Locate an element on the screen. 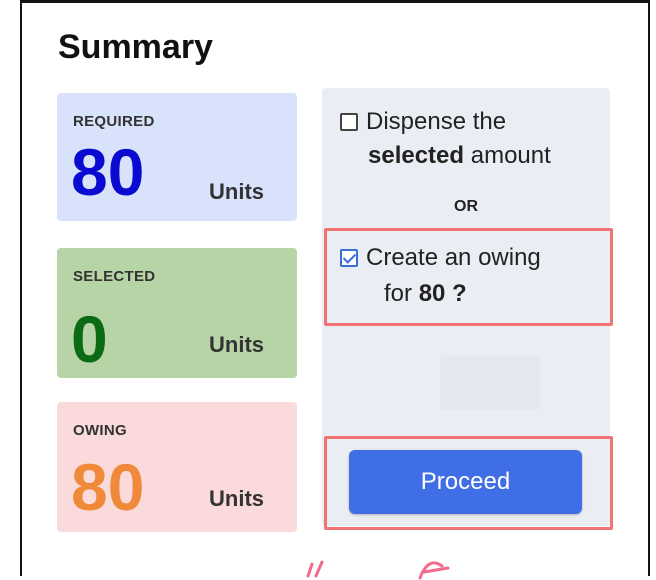  owing-value: 80 is located at coordinates (108, 487).